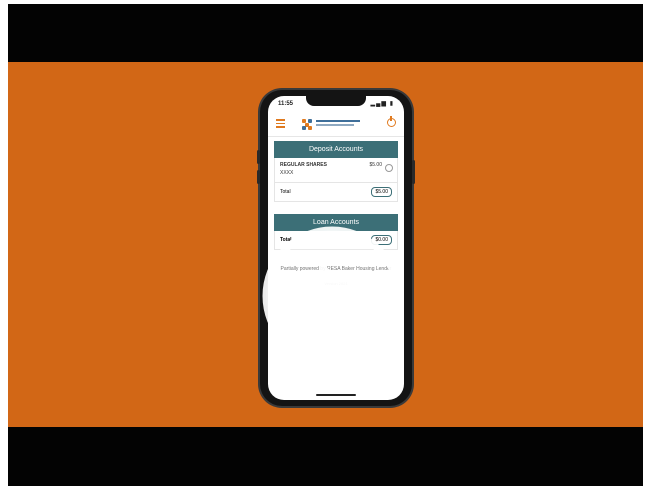  Describe the element at coordinates (336, 170) in the screenshot. I see `account-card: REGULAR SHARES $5.00 XXXX` at that location.